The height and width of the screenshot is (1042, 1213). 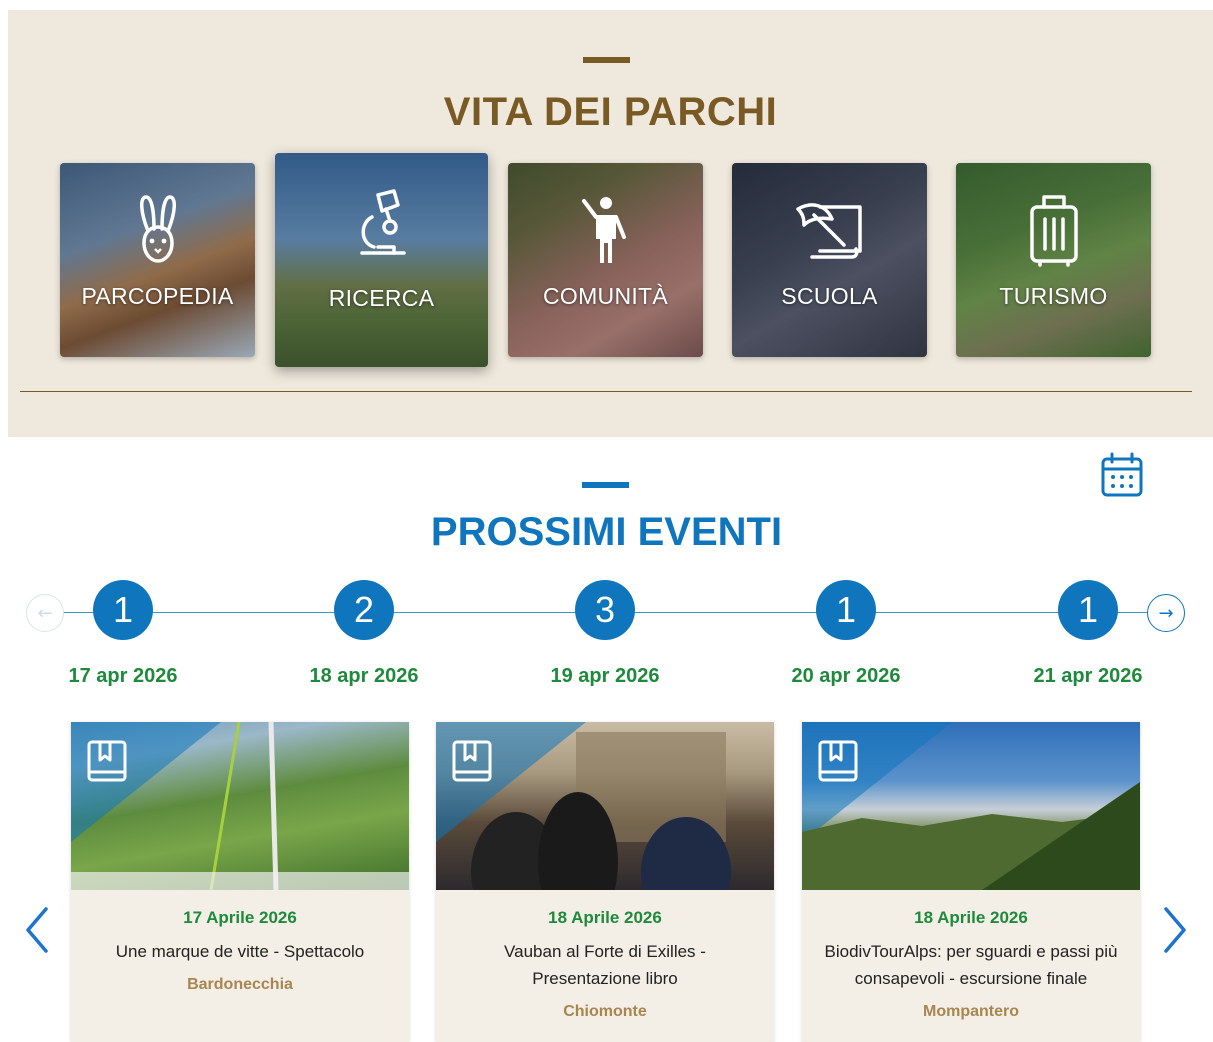 I want to click on day-date: 19 apr 2026, so click(x=605, y=676).